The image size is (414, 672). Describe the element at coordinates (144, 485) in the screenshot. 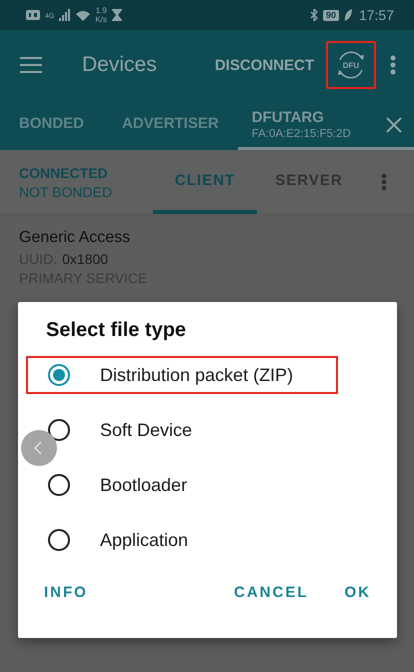

I see `option-label: Bootloader` at that location.